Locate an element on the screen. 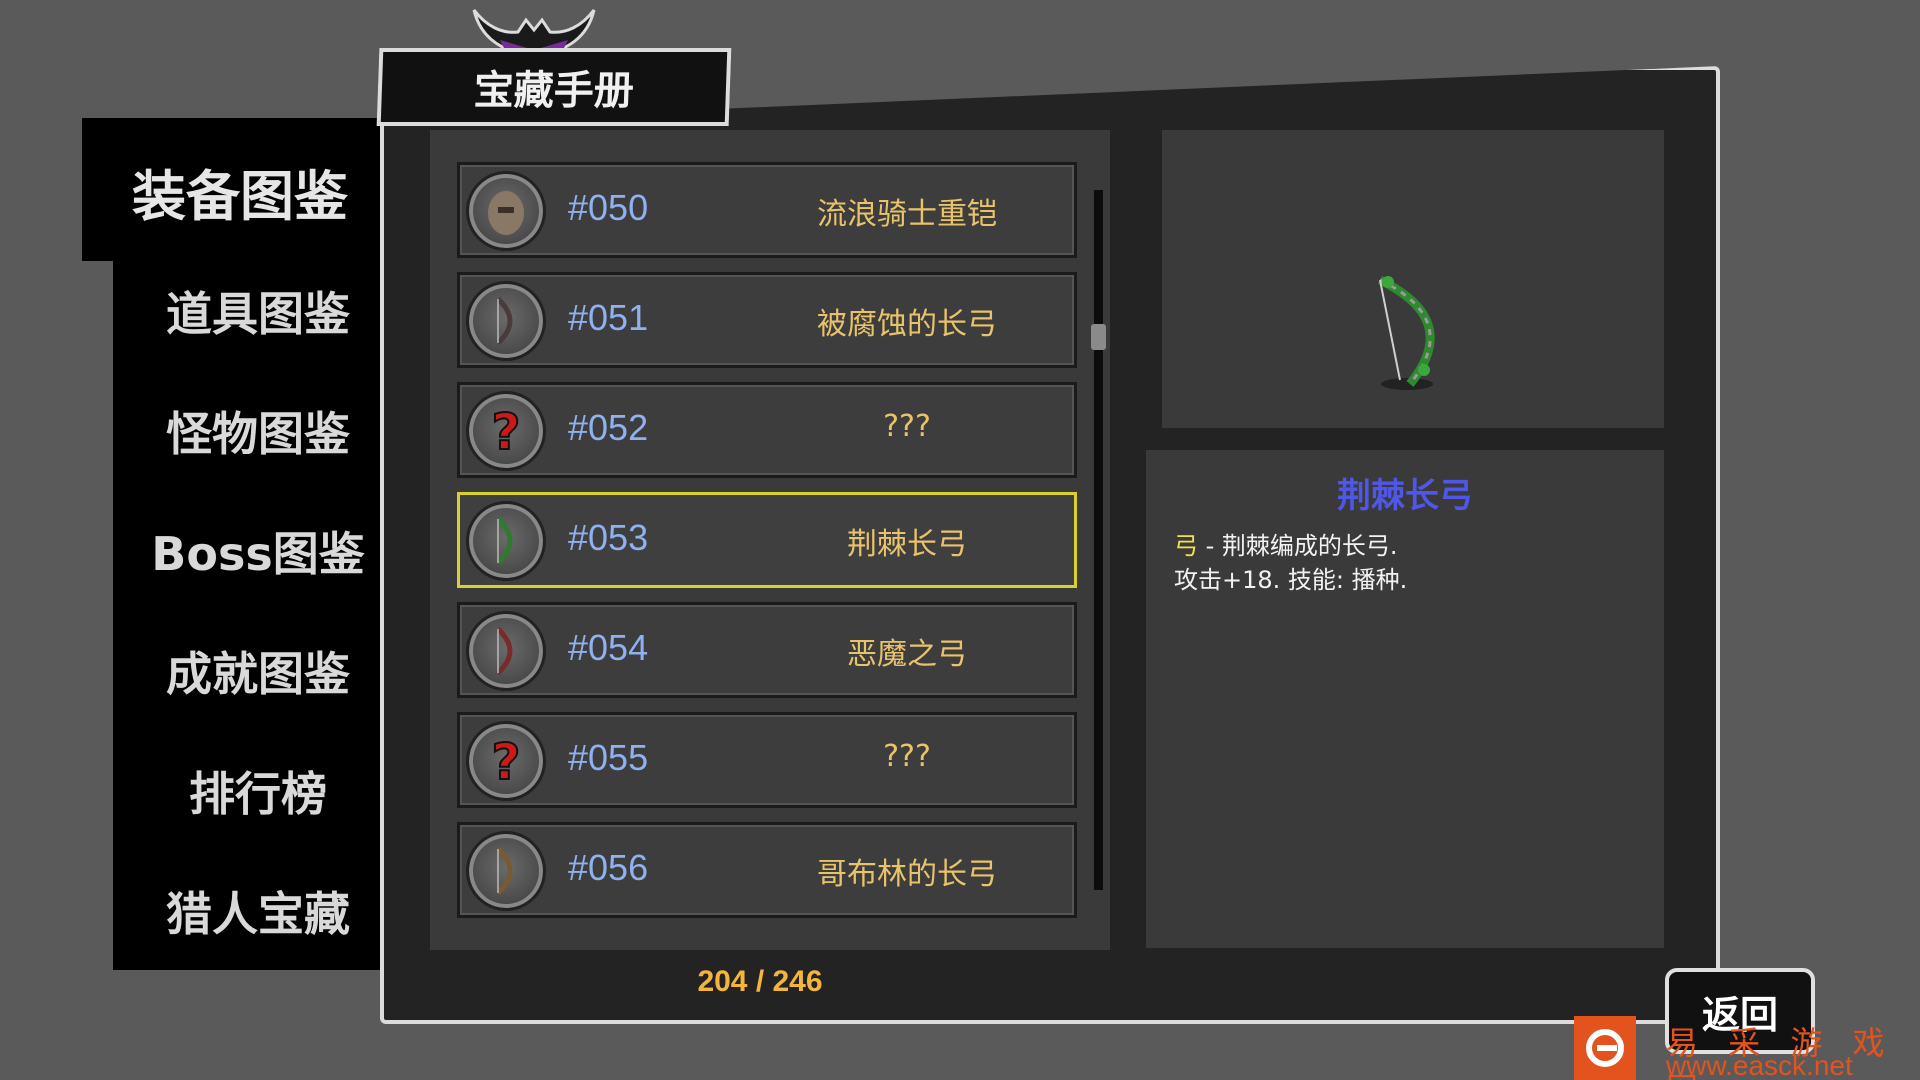  scrollbar-thumb is located at coordinates (1098, 337).